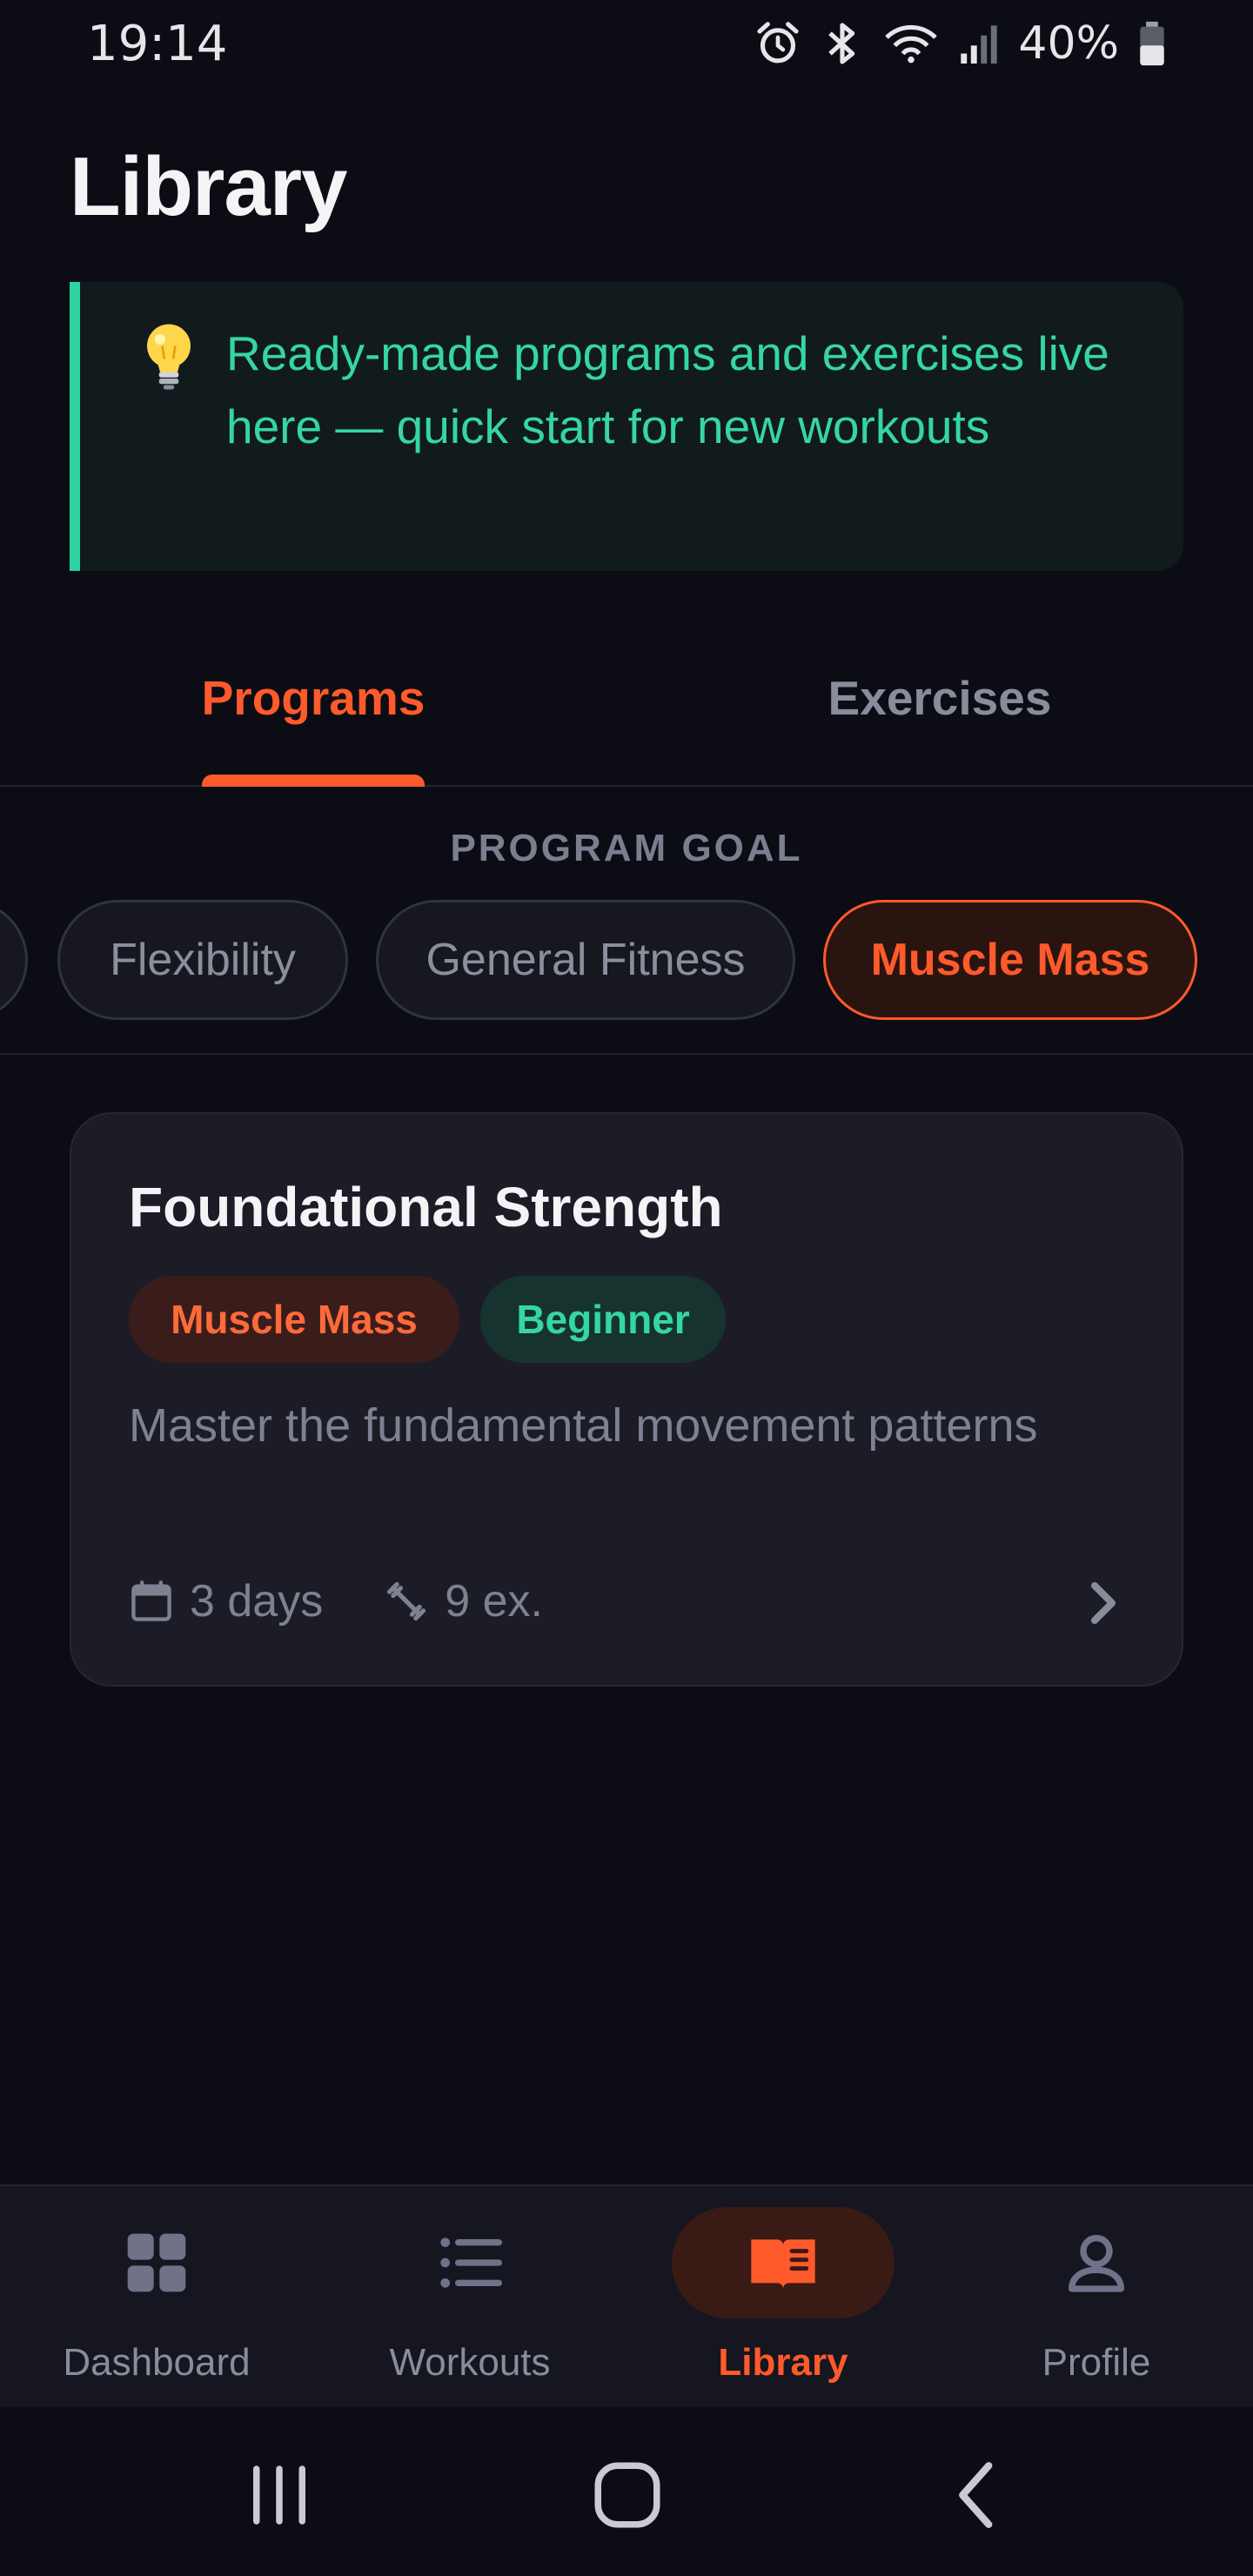 The height and width of the screenshot is (2576, 1253). Describe the element at coordinates (494, 1602) in the screenshot. I see `program-exercise-count: 9 ex.` at that location.